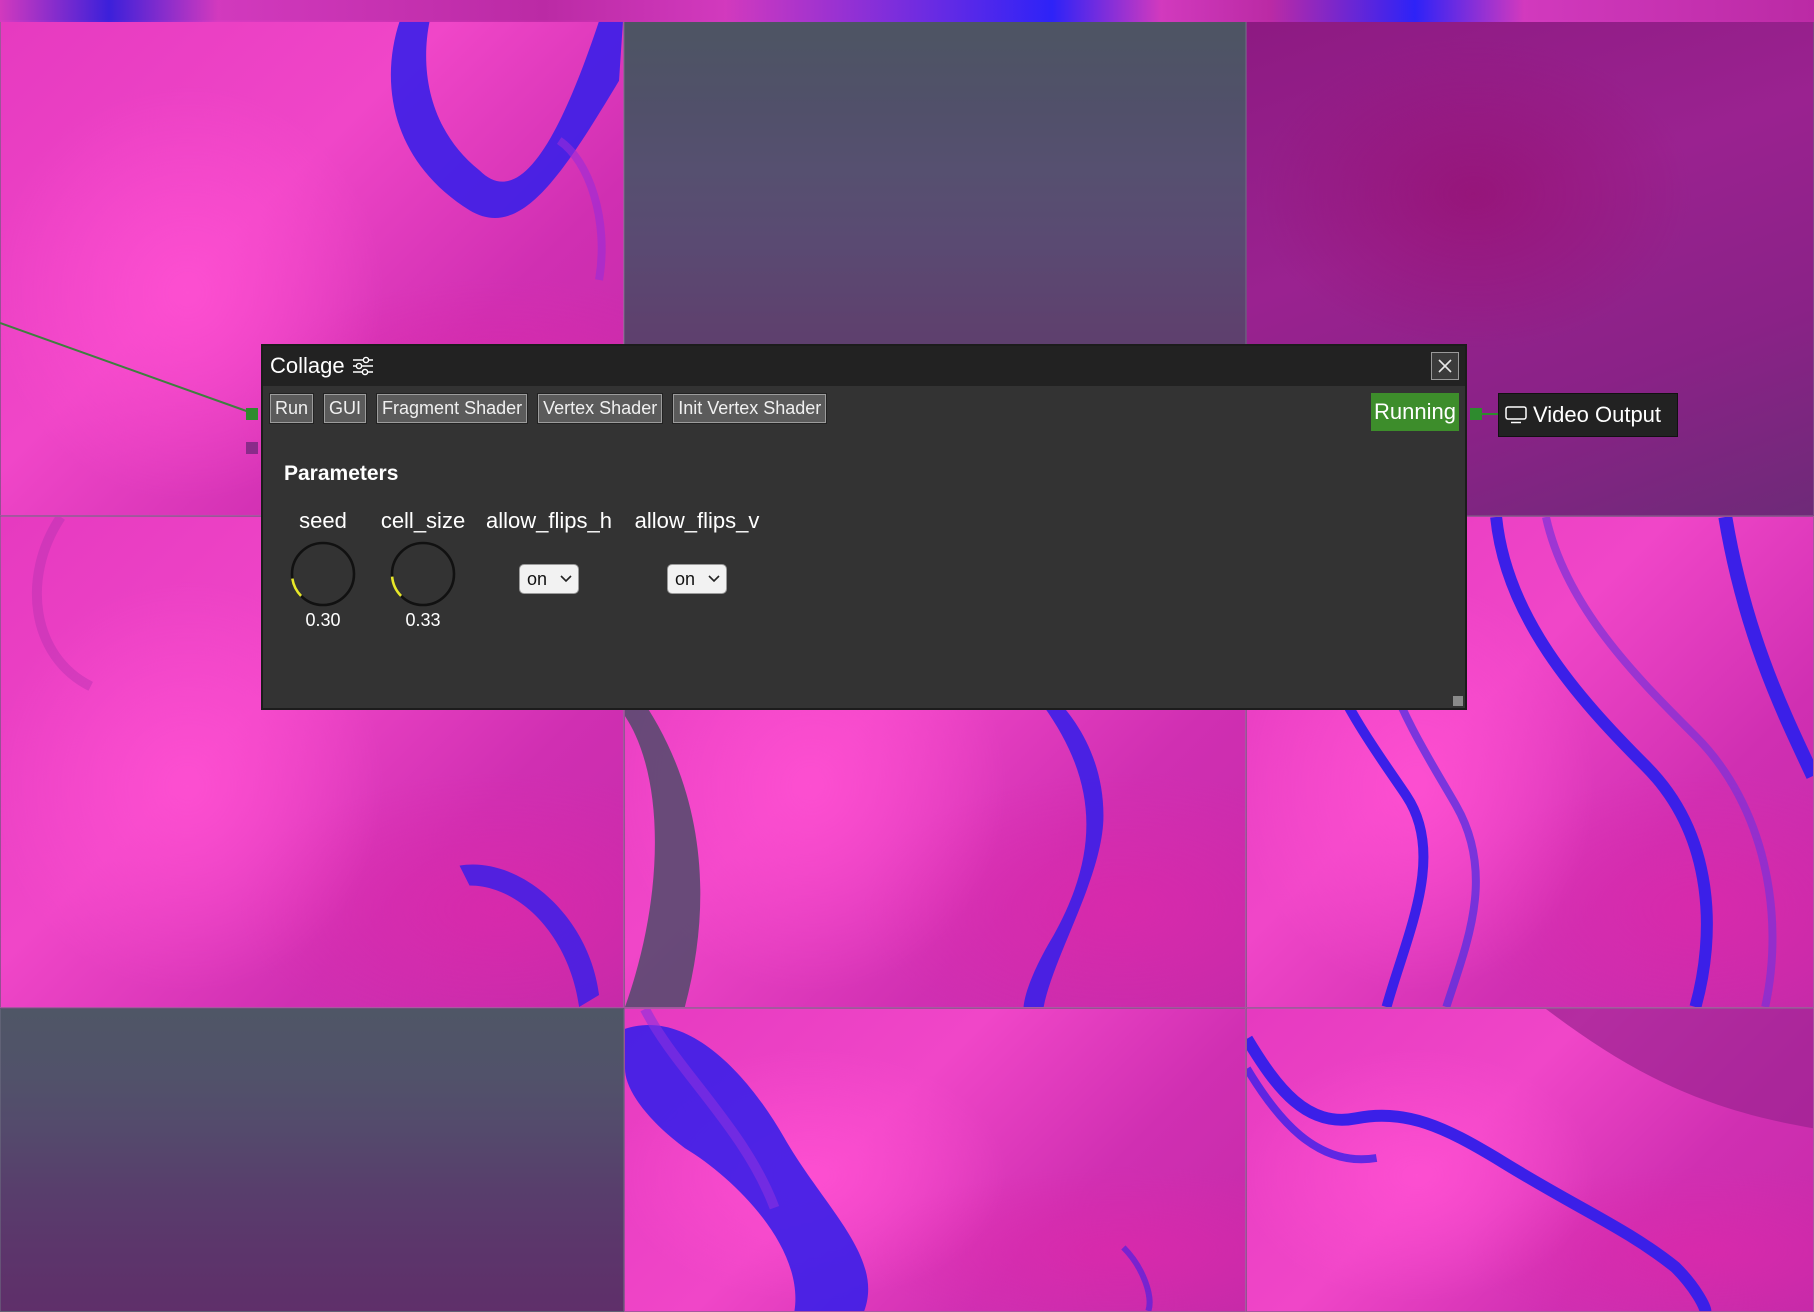 Image resolution: width=1814 pixels, height=1312 pixels. What do you see at coordinates (341, 473) in the screenshot?
I see `parameters-heading: Parameters` at bounding box center [341, 473].